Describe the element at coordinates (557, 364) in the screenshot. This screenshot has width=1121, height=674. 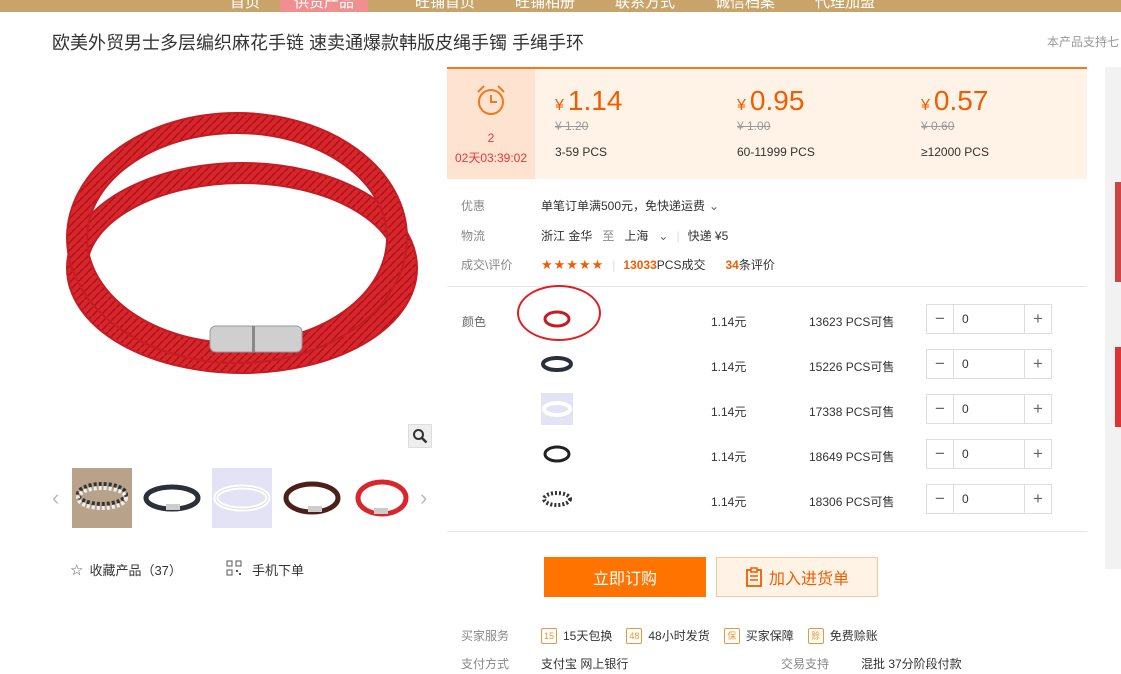
I see `sku-swatch-black` at that location.